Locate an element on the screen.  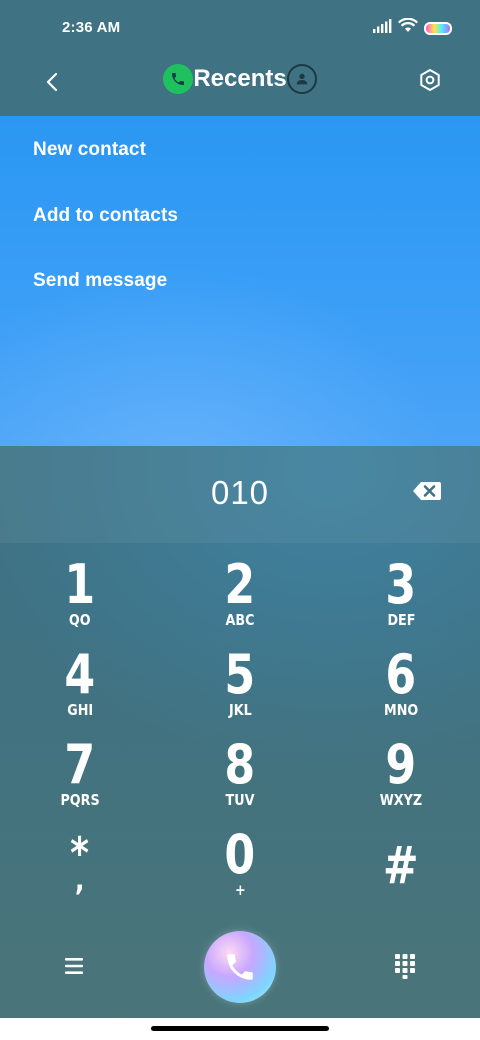
key-digit: 2 is located at coordinates (240, 584).